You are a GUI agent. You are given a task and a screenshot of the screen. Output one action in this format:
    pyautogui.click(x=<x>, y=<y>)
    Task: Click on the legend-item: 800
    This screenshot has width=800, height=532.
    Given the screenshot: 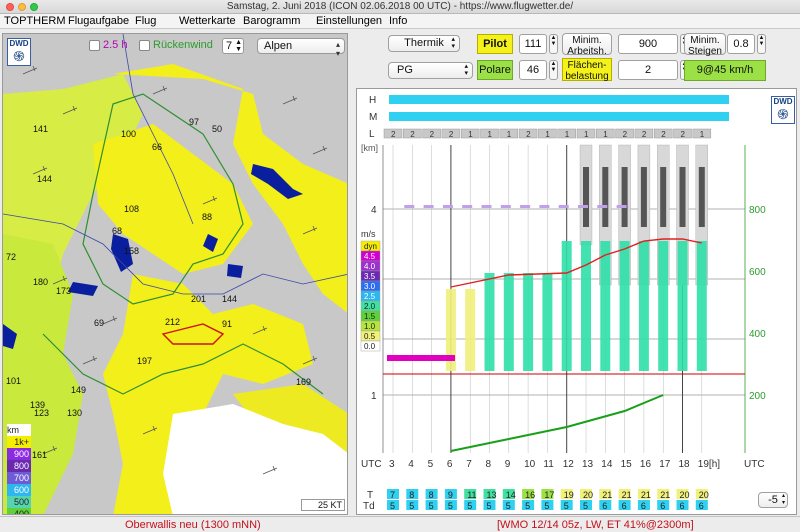 What is the action you would take?
    pyautogui.click(x=19, y=466)
    